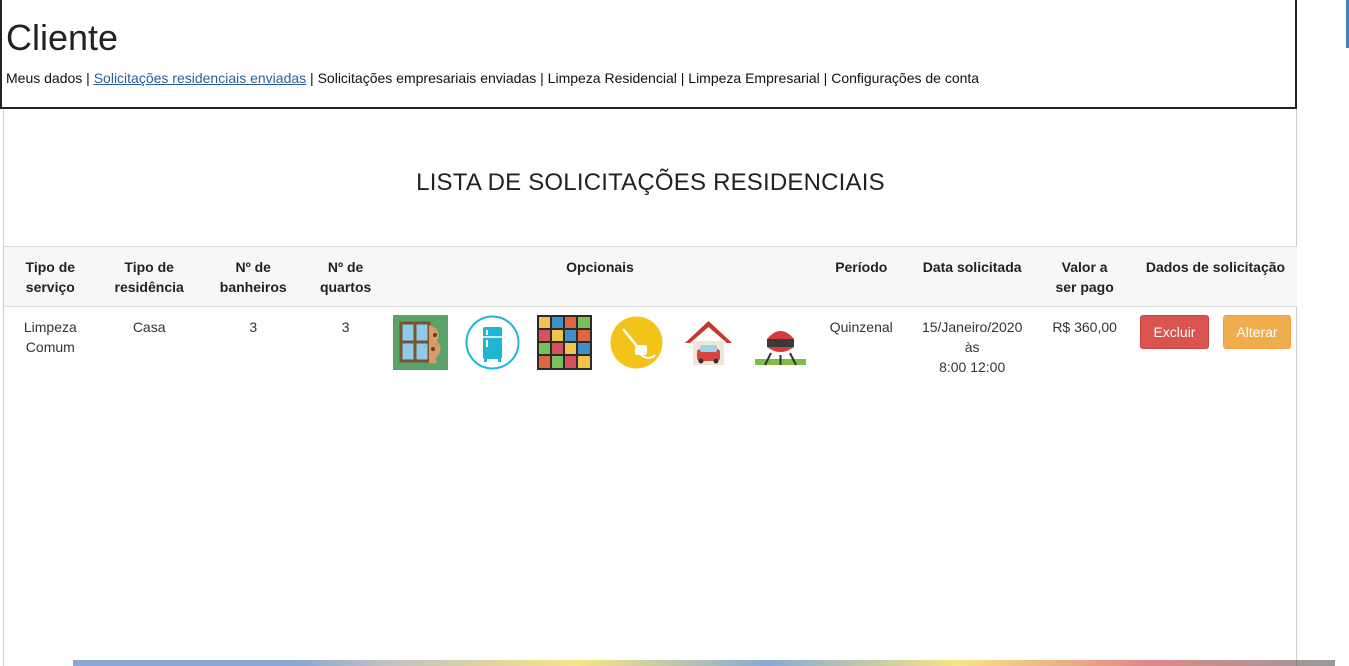  Describe the element at coordinates (1084, 327) in the screenshot. I see `cell-valor: R$ 360,00` at that location.